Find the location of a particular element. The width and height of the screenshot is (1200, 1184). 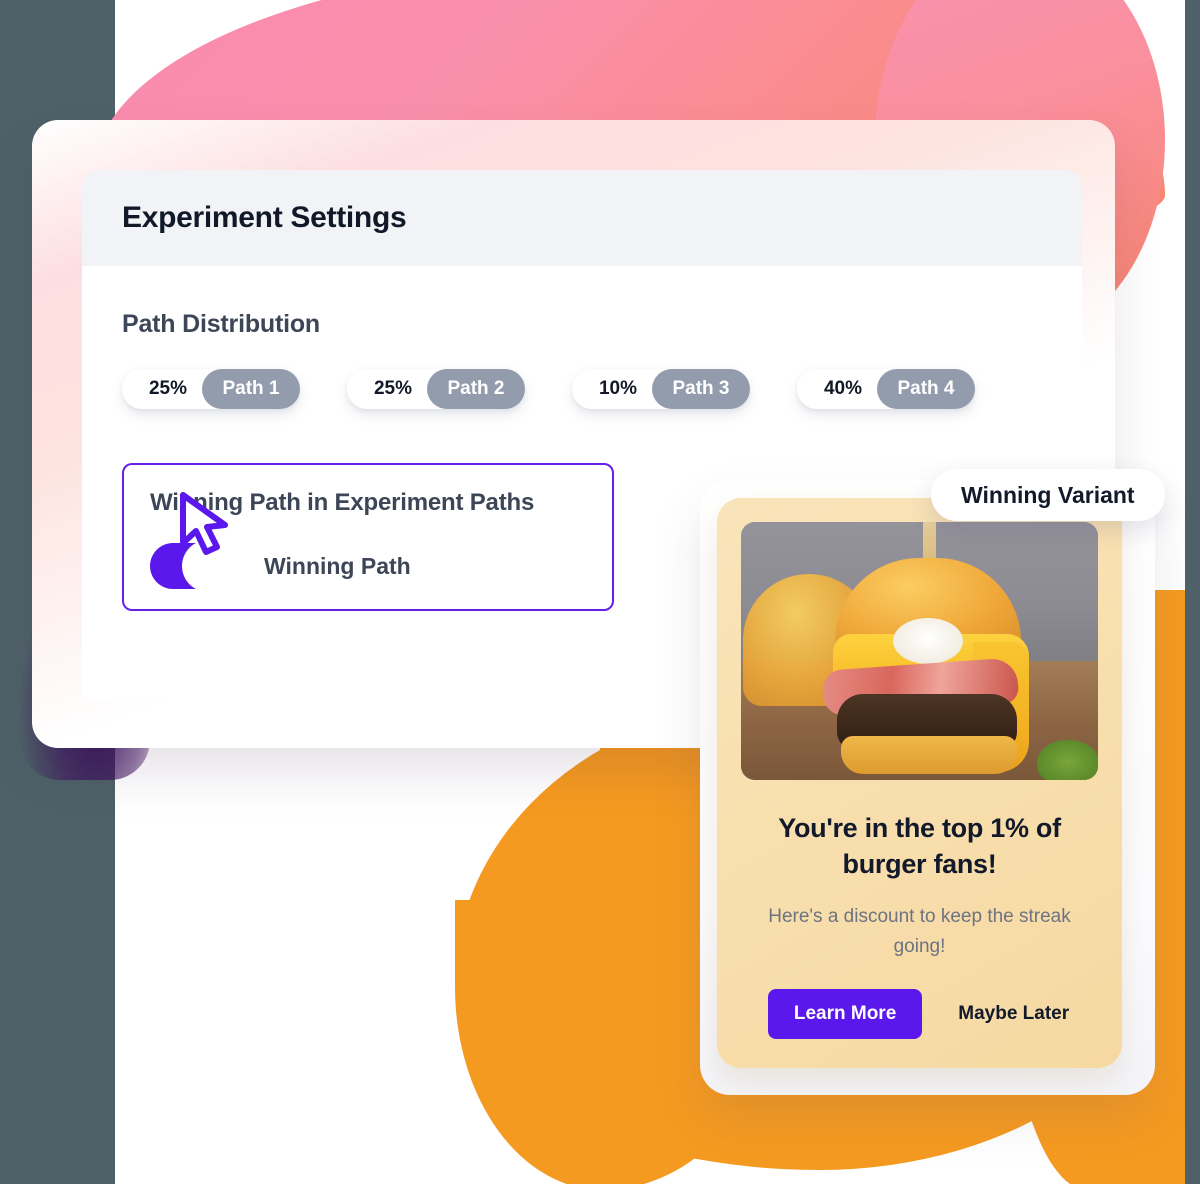

path-distribution-item: 40% Path 4 is located at coordinates (886, 389).